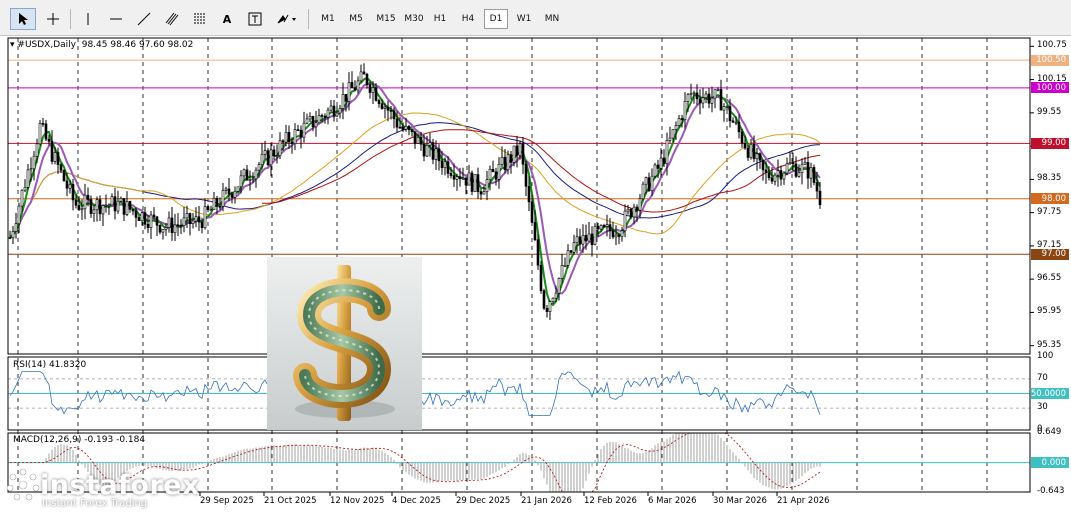 Image resolution: width=1071 pixels, height=515 pixels. Describe the element at coordinates (546, 501) in the screenshot. I see `date-tick-label: 21 Jan 2026` at that location.